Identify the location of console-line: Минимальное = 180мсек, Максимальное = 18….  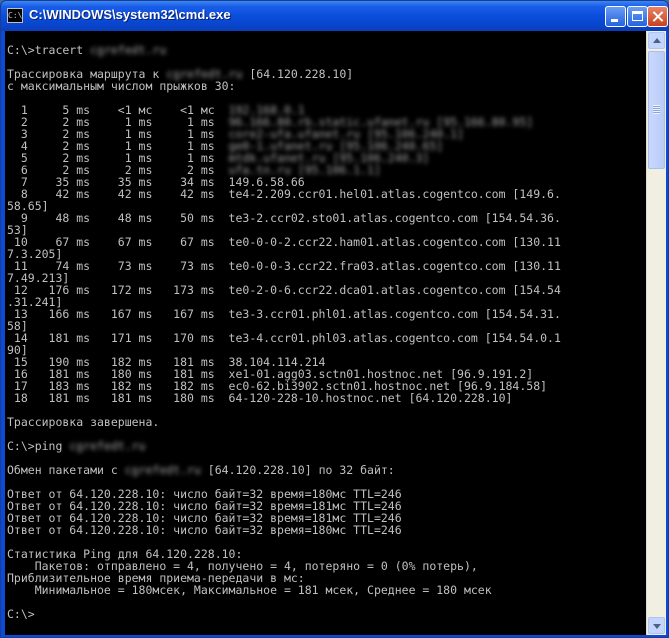
(249, 590).